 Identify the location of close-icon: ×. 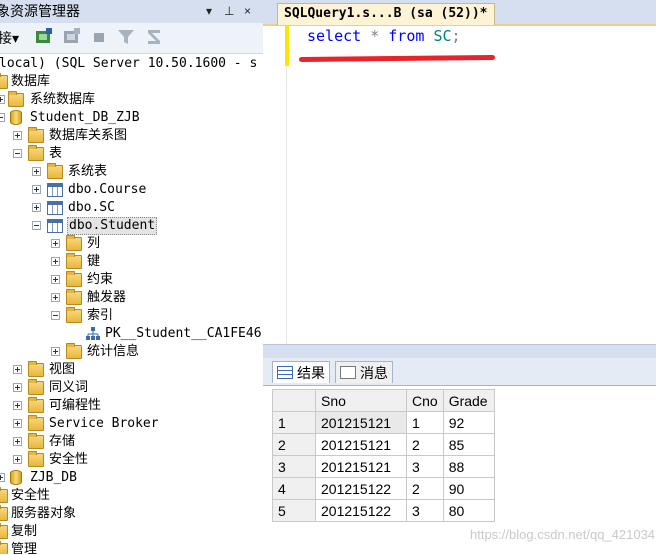
(247, 11).